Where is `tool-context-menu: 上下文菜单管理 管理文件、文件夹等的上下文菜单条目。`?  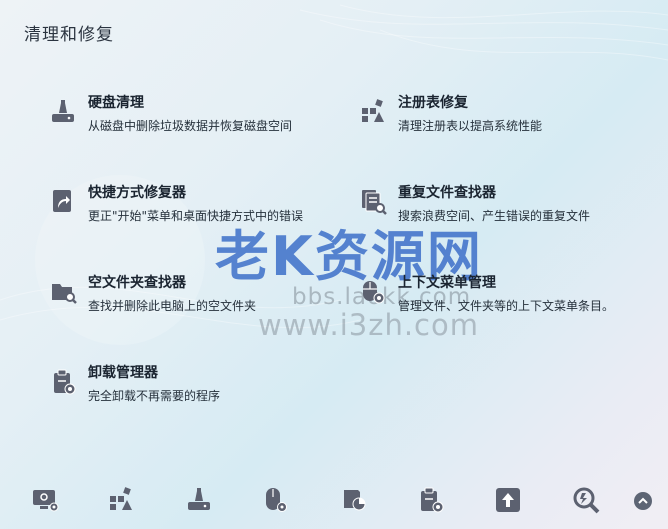 tool-context-menu: 上下文菜单管理 管理文件、文件夹等的上下文菜单条目。 is located at coordinates (500, 307).